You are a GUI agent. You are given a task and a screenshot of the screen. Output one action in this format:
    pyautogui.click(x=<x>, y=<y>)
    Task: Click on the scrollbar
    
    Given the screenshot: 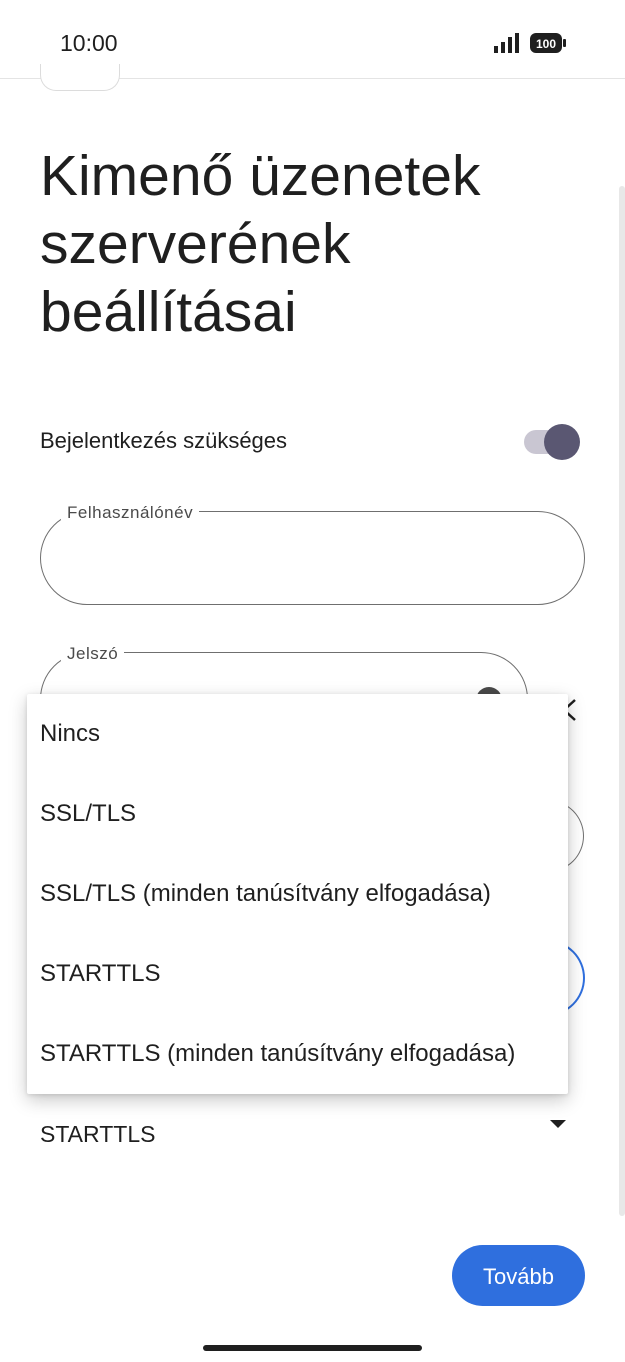 What is the action you would take?
    pyautogui.click(x=622, y=701)
    